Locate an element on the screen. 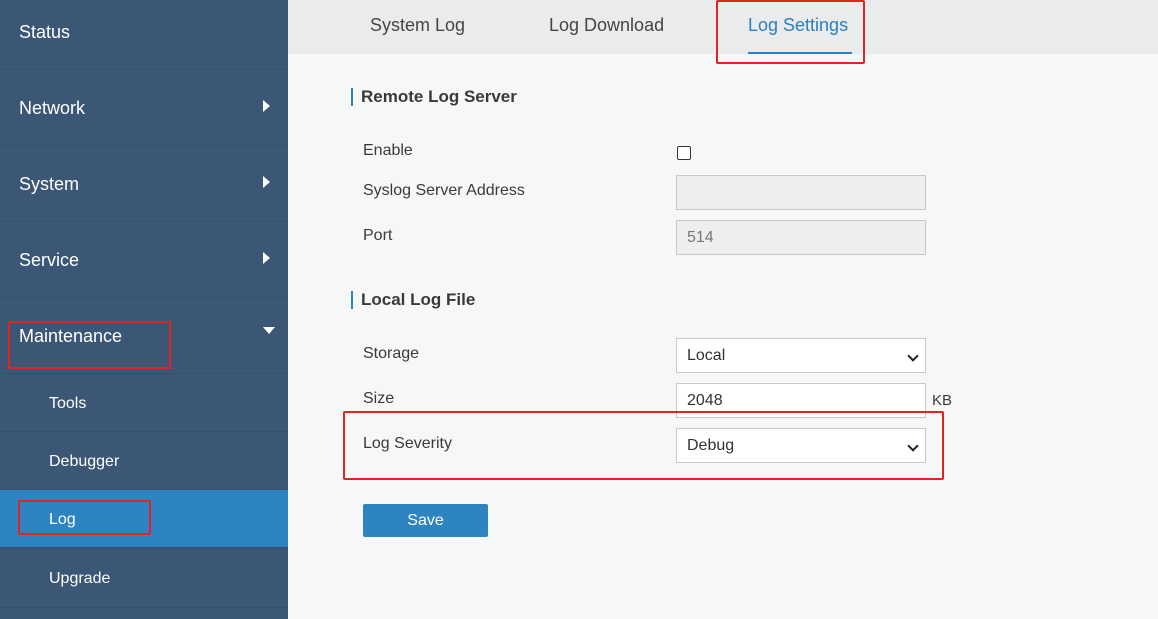 The width and height of the screenshot is (1158, 619). section-title-local-log-file: Local Log File is located at coordinates (413, 300).